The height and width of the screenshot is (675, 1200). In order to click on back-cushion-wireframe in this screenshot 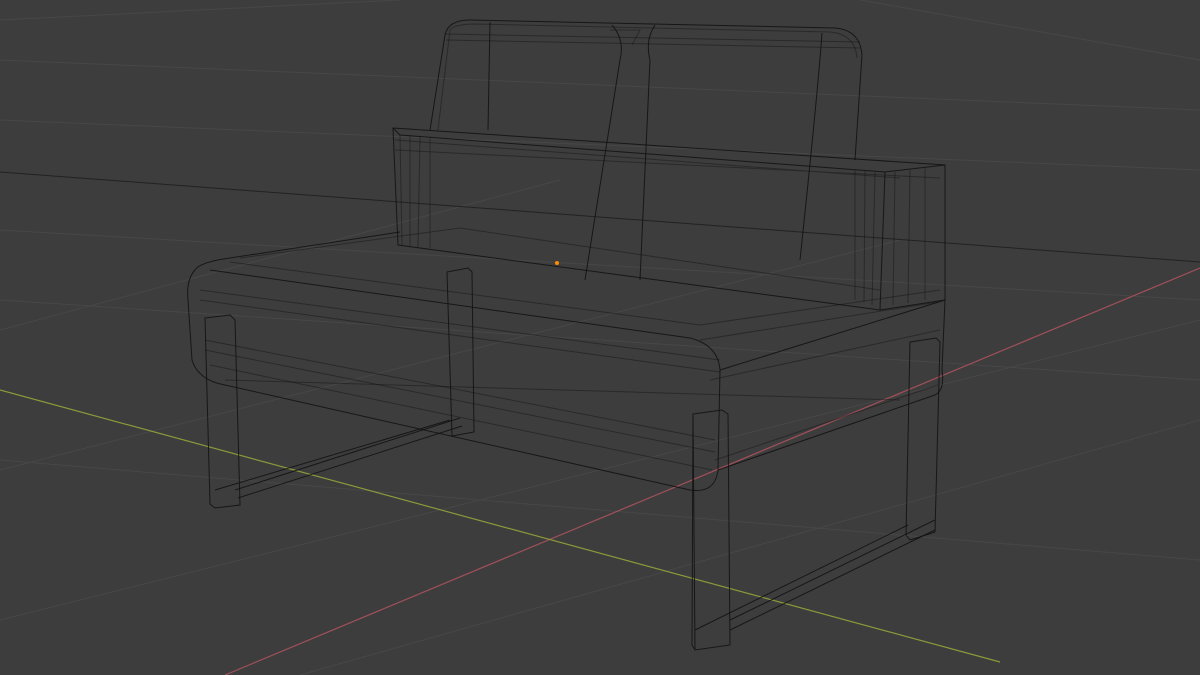, I will do `click(669, 219)`.